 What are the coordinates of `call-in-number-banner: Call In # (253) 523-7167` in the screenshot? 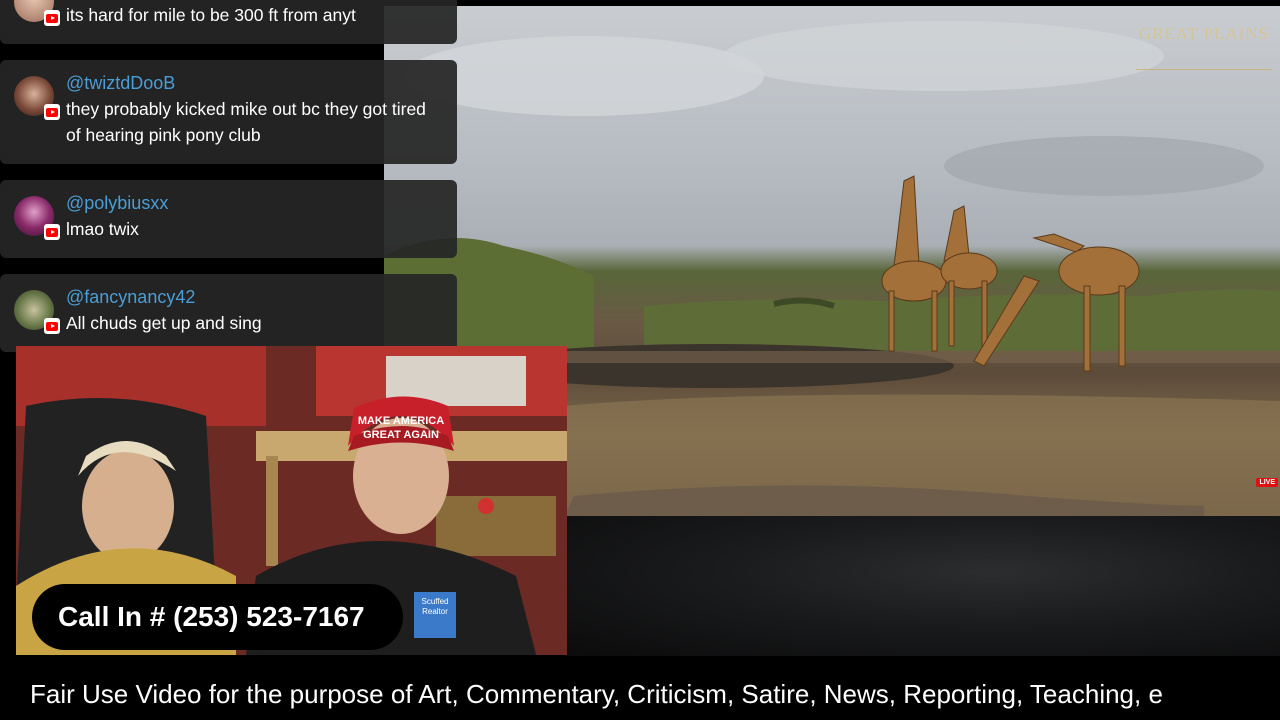 It's located at (217, 617).